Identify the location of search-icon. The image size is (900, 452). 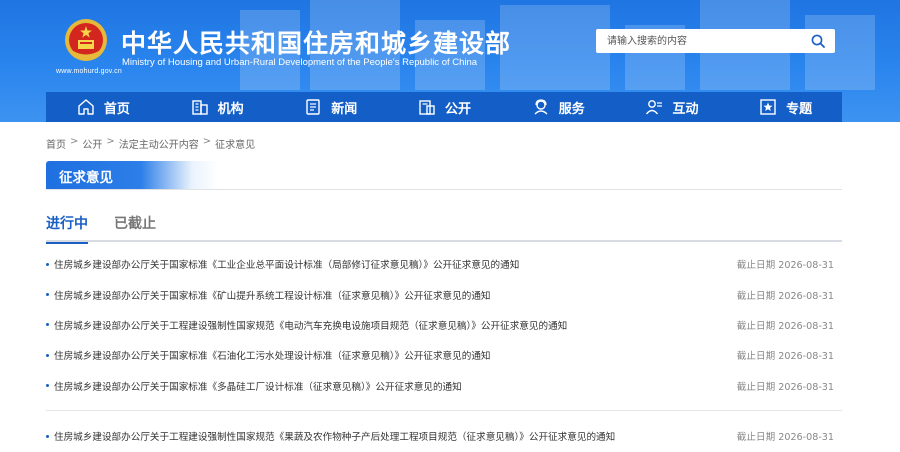
(818, 41).